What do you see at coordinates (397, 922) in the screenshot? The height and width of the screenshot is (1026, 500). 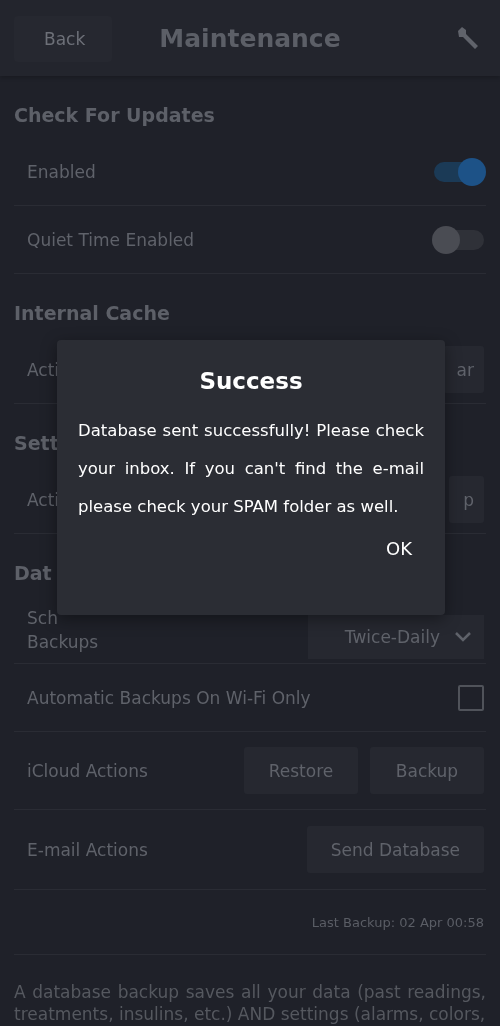 I see `last-backup-text: Last Backup: 02 Apr 00:58` at bounding box center [397, 922].